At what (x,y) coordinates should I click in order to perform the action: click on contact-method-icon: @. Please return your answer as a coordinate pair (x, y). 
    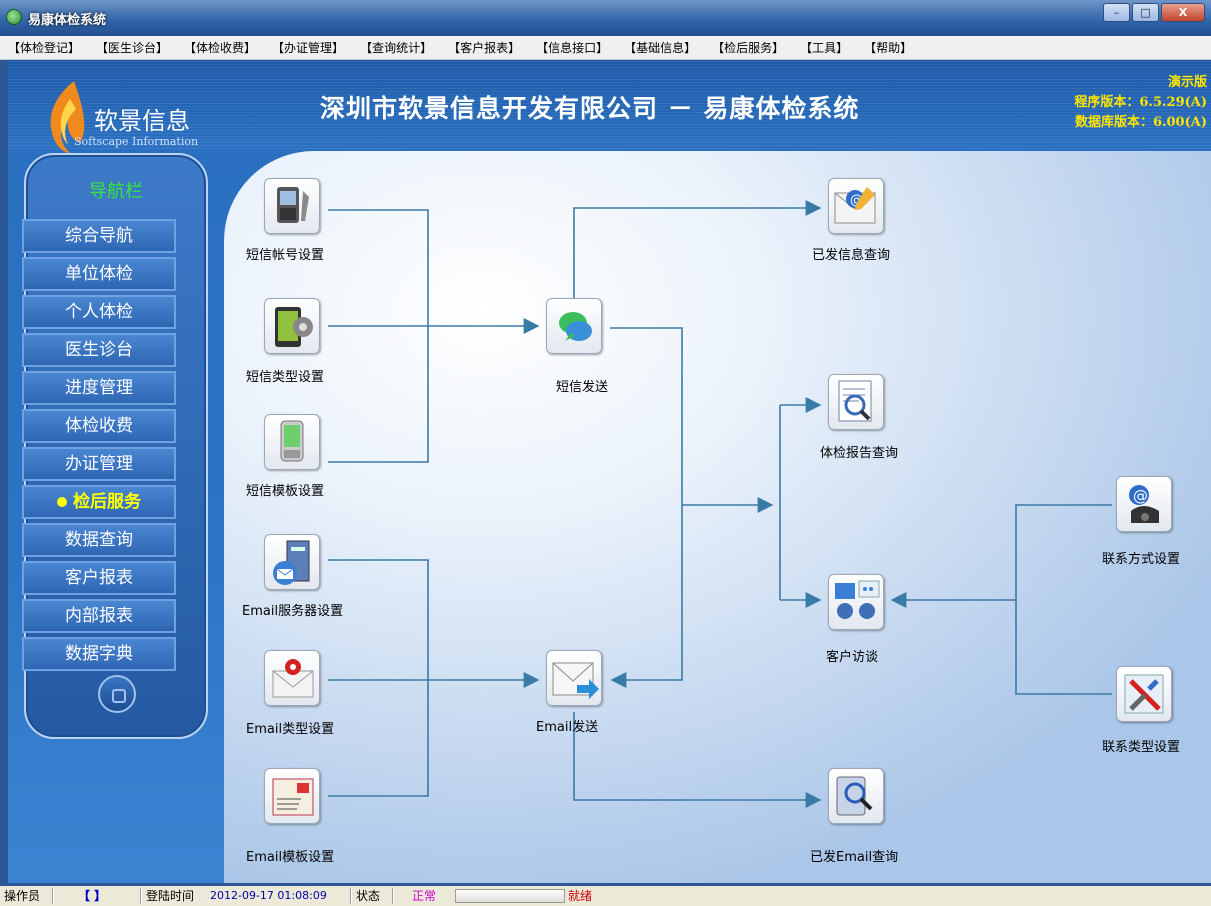
    Looking at the image, I should click on (1144, 504).